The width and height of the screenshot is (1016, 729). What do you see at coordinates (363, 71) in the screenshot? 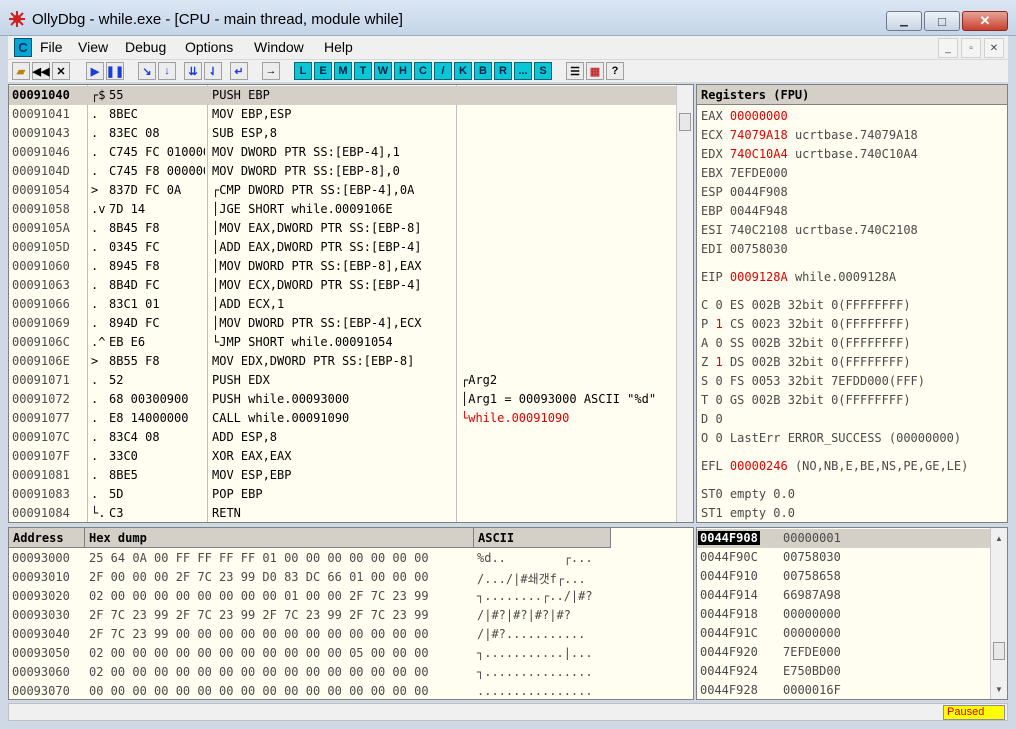
I see `toolbar-threads-button: T` at bounding box center [363, 71].